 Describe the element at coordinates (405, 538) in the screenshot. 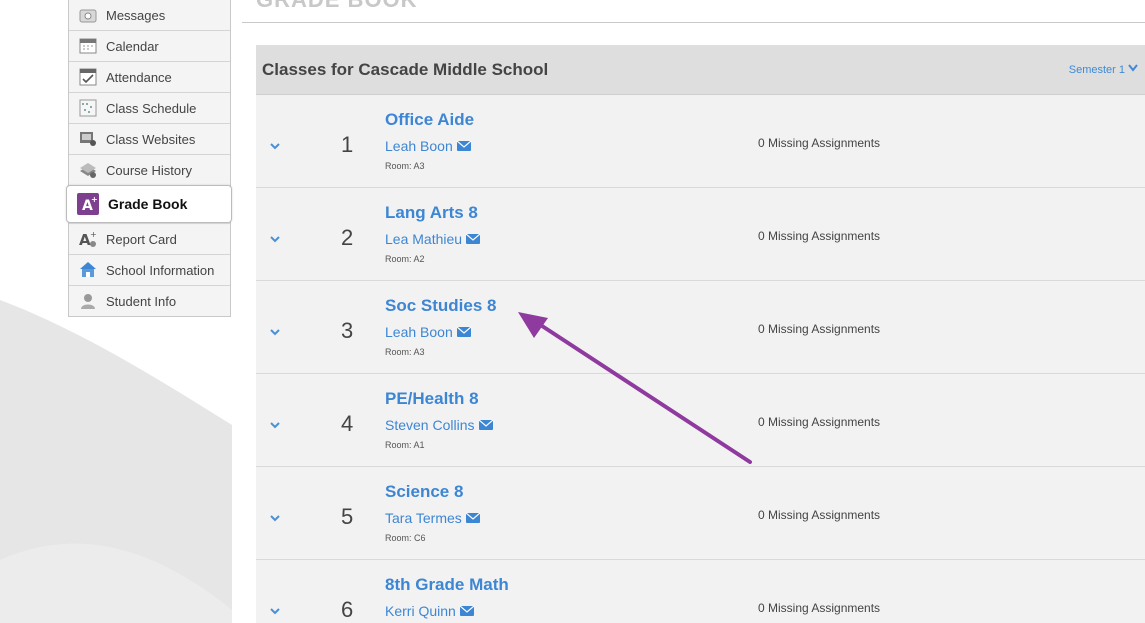

I see `room-label: Room: C6` at that location.